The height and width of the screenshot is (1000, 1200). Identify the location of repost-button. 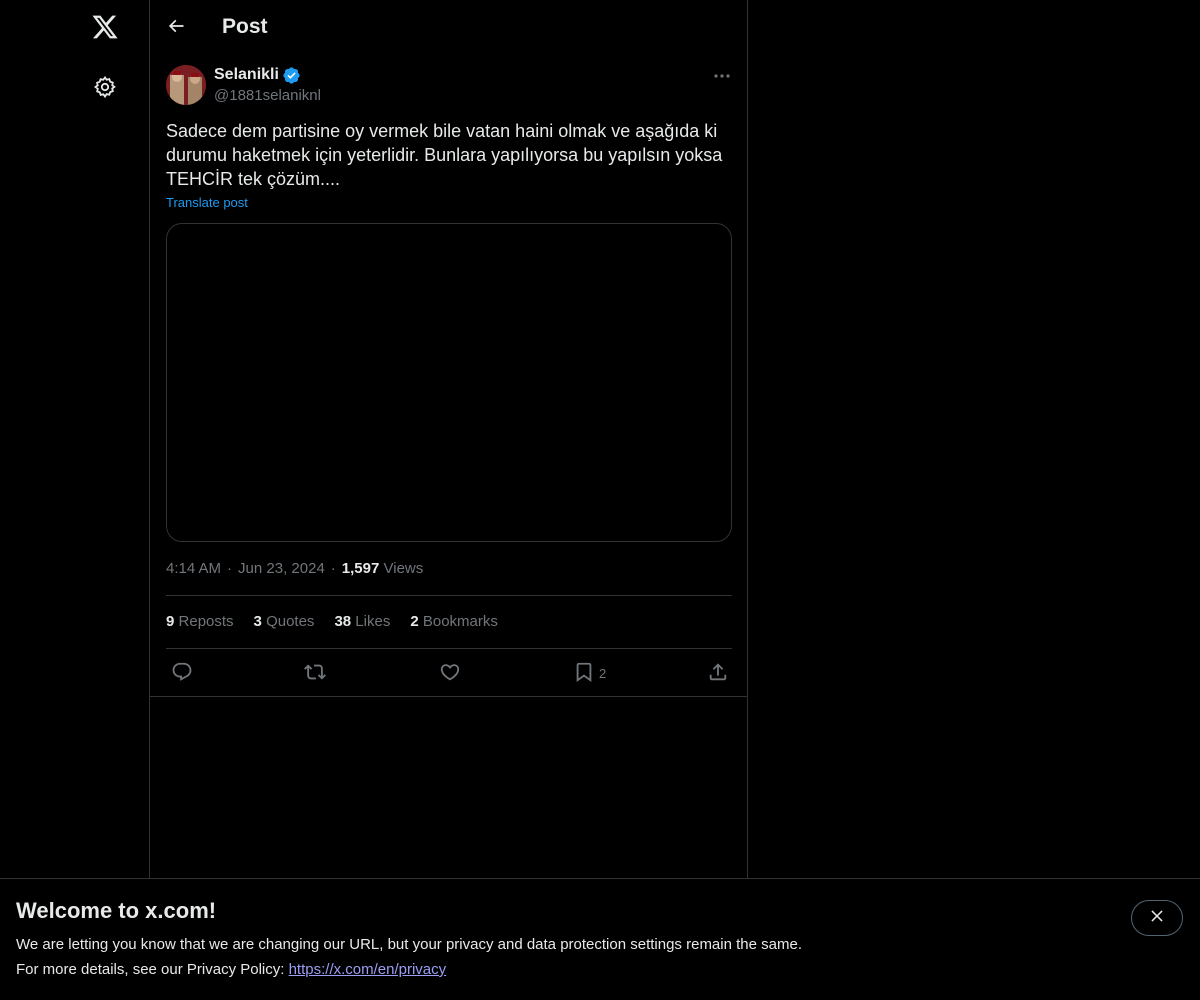
(315, 673).